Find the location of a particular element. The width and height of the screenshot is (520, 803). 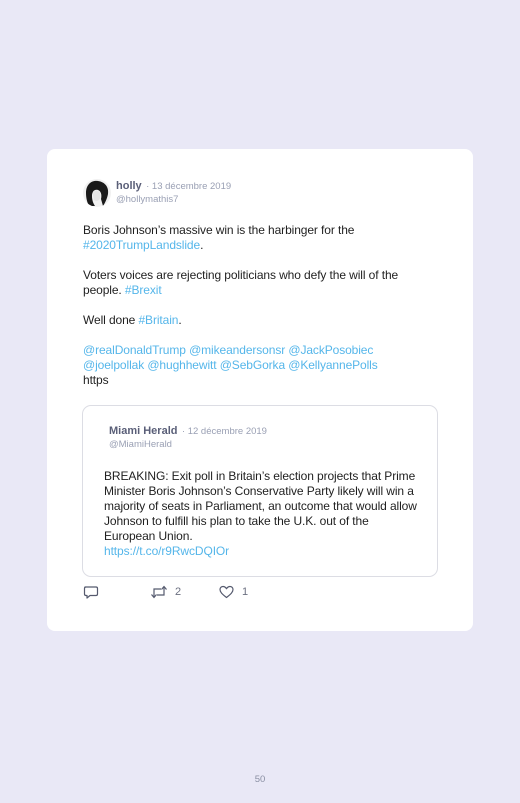

reply-icon is located at coordinates (91, 592).